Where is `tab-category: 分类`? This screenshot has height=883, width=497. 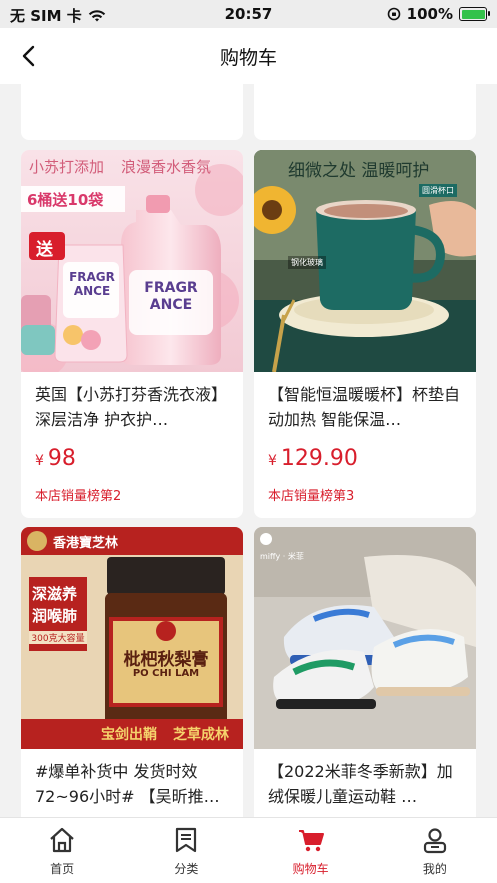 tab-category: 分类 is located at coordinates (186, 850).